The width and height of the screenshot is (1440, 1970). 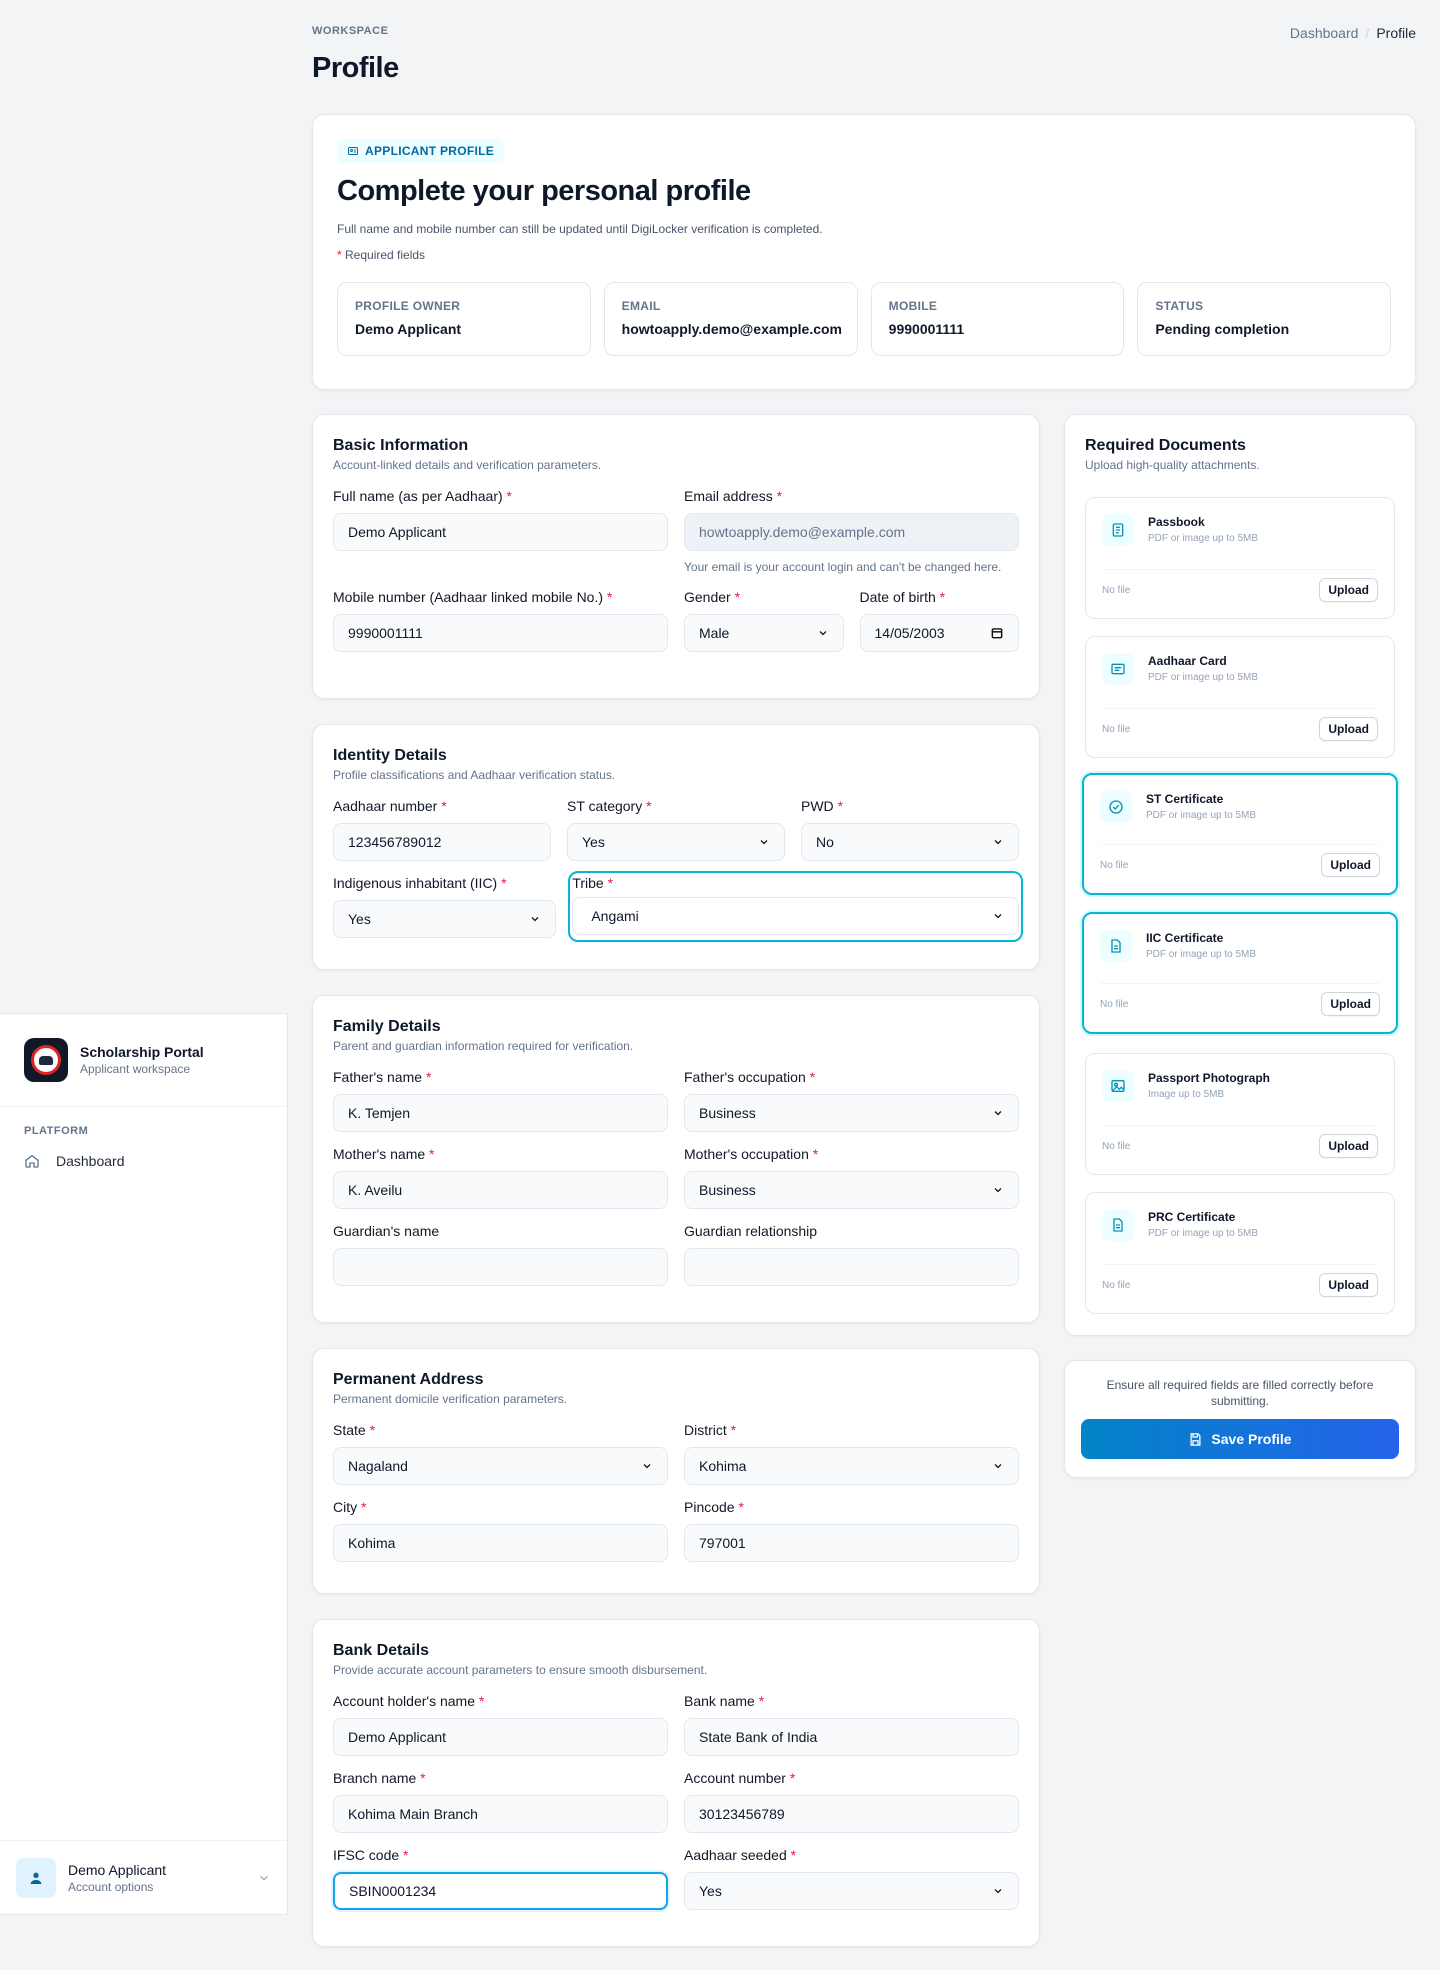 What do you see at coordinates (500, 1113) in the screenshot?
I see `father-name-input: K. Temjen` at bounding box center [500, 1113].